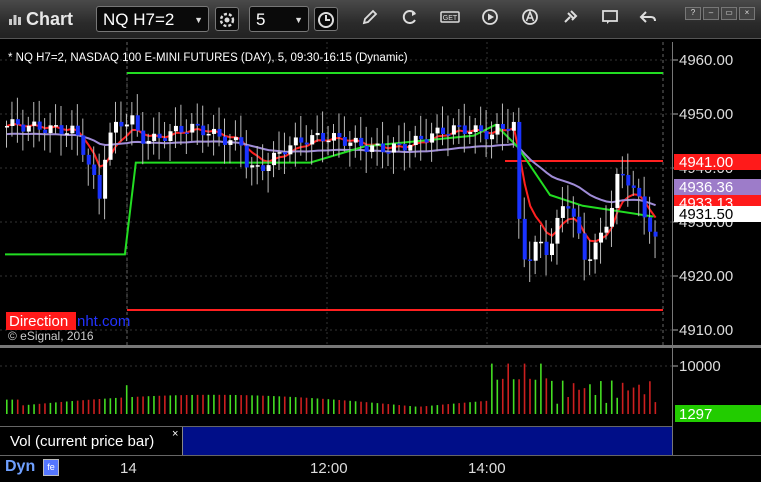  What do you see at coordinates (490, 19) in the screenshot?
I see `play-button` at bounding box center [490, 19].